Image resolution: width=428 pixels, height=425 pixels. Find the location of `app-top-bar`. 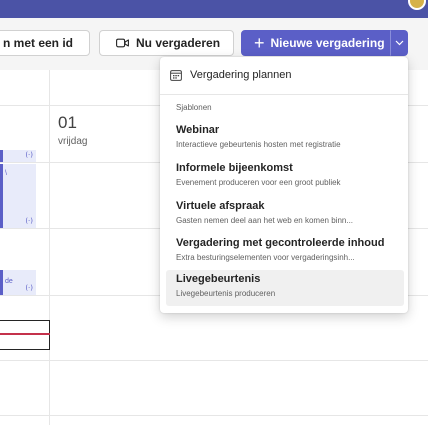

app-top-bar is located at coordinates (214, 9).